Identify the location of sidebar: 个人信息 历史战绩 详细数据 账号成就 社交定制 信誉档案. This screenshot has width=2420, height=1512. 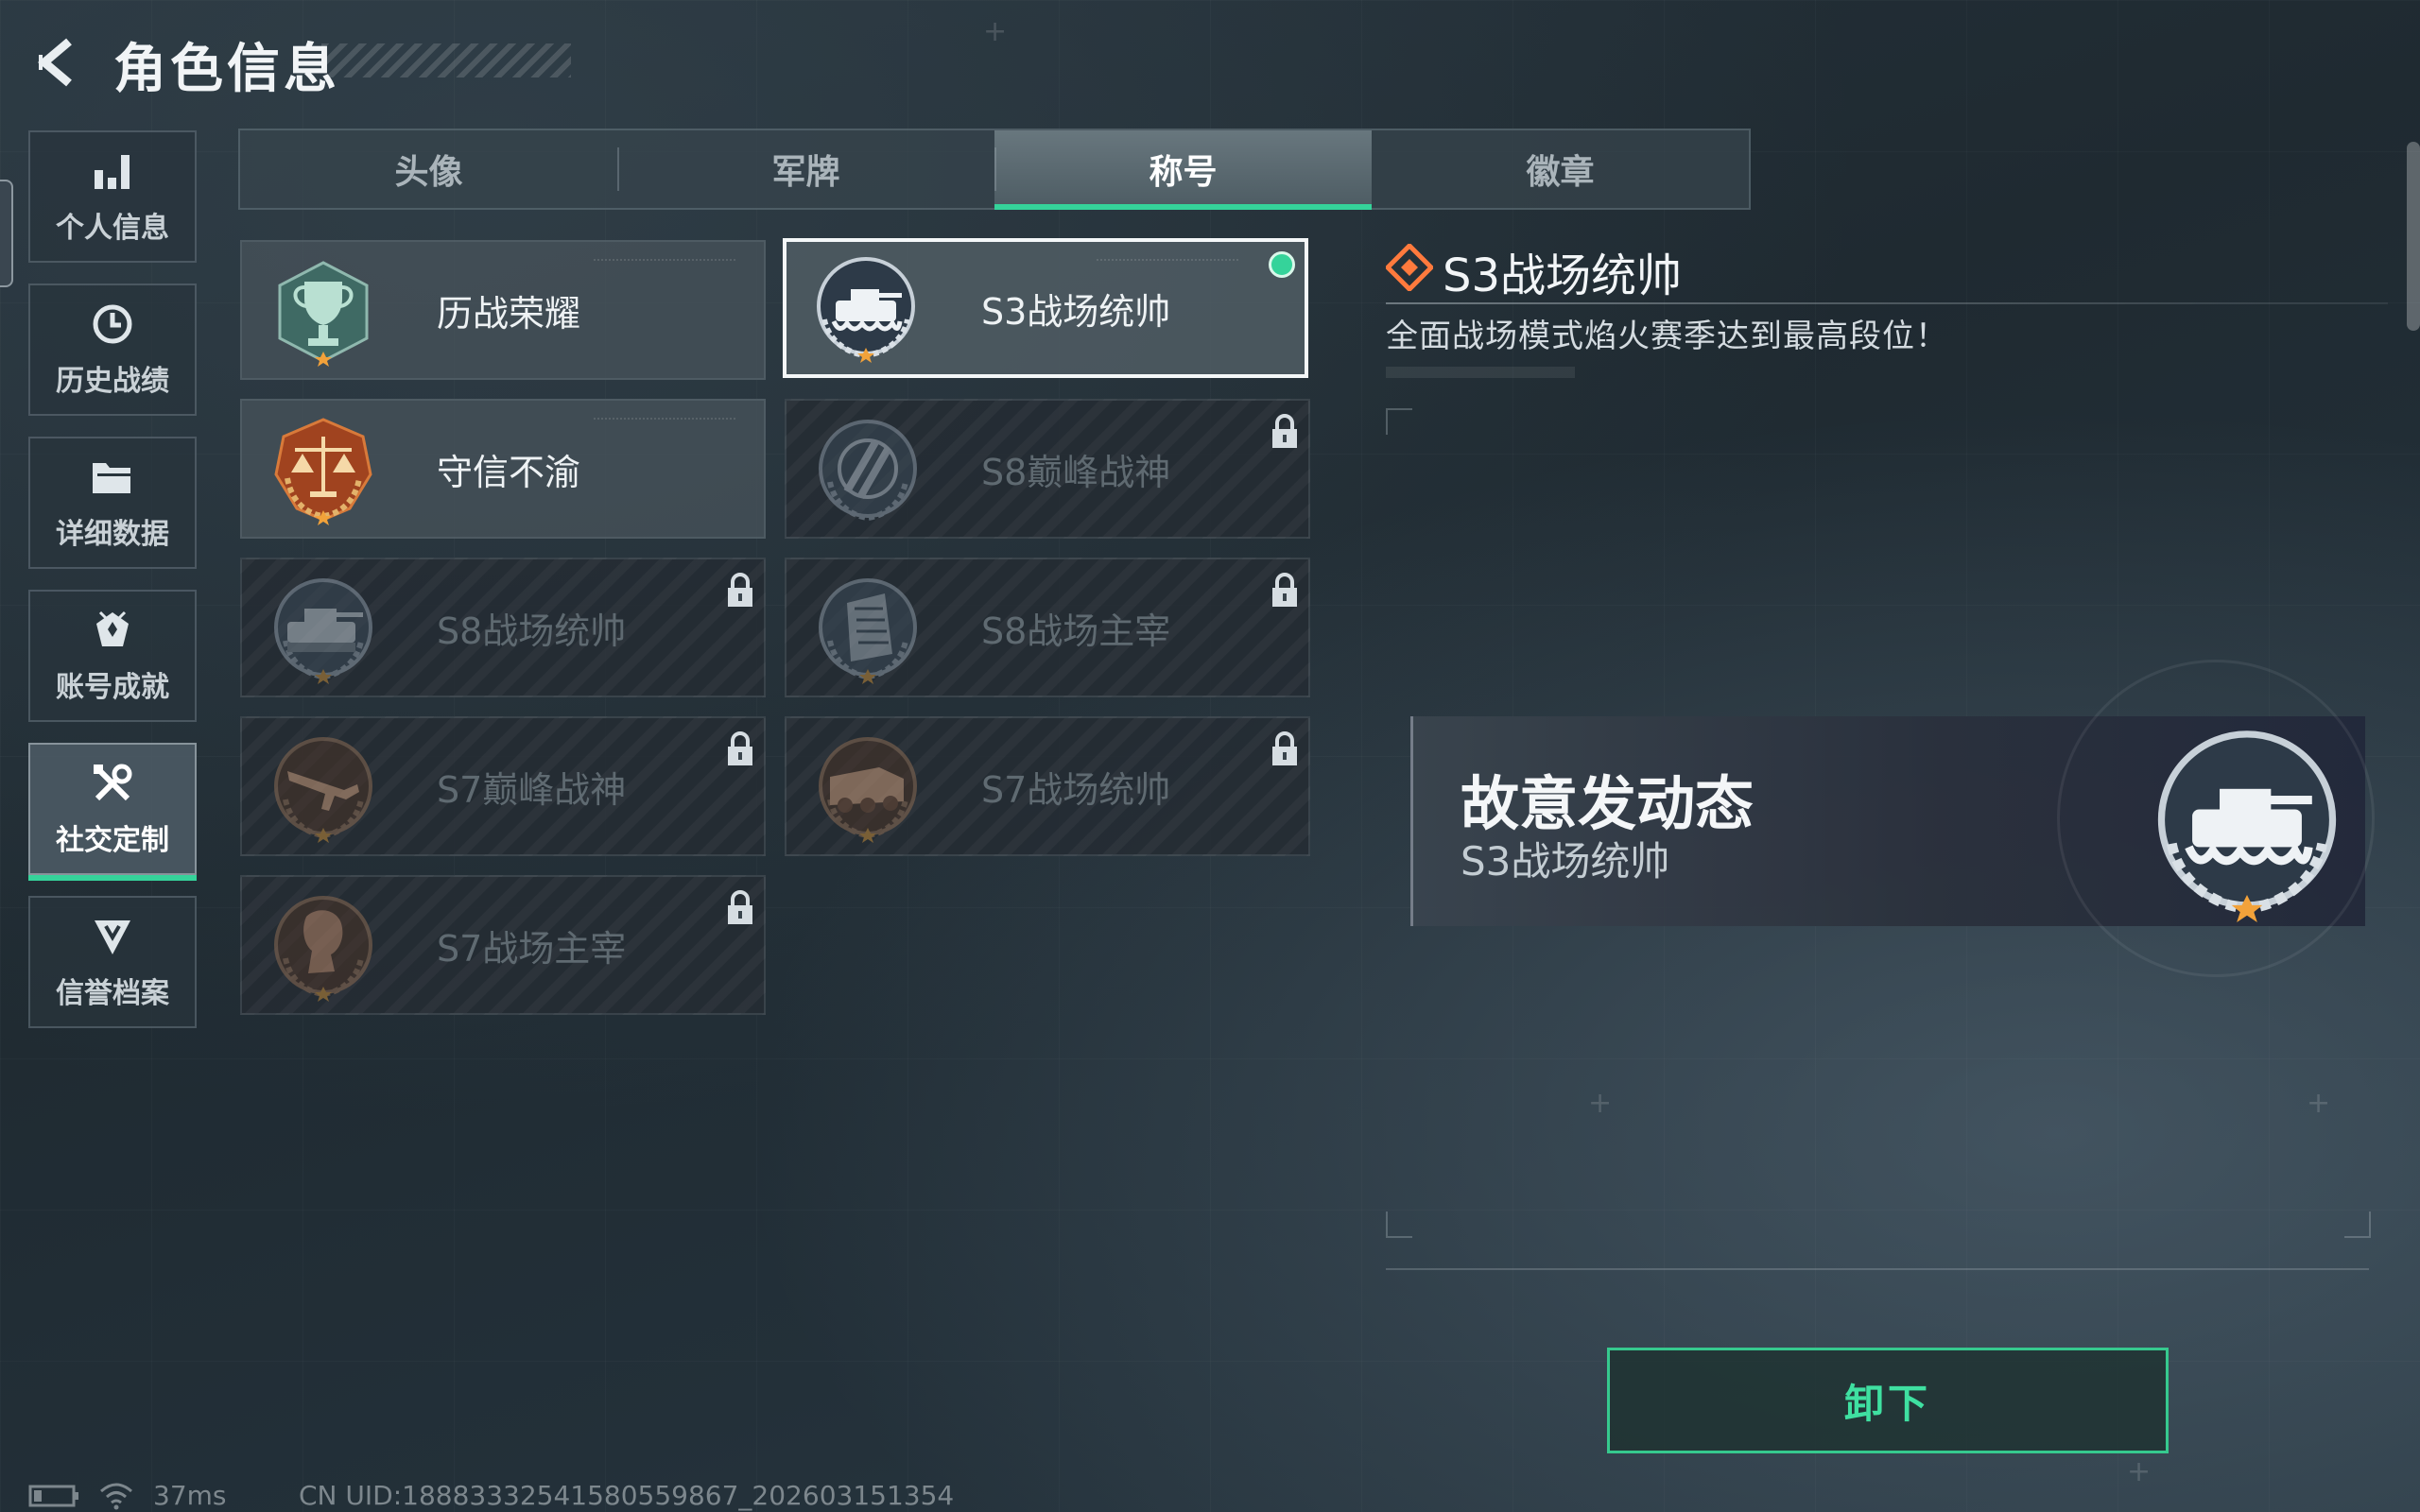
(114, 589).